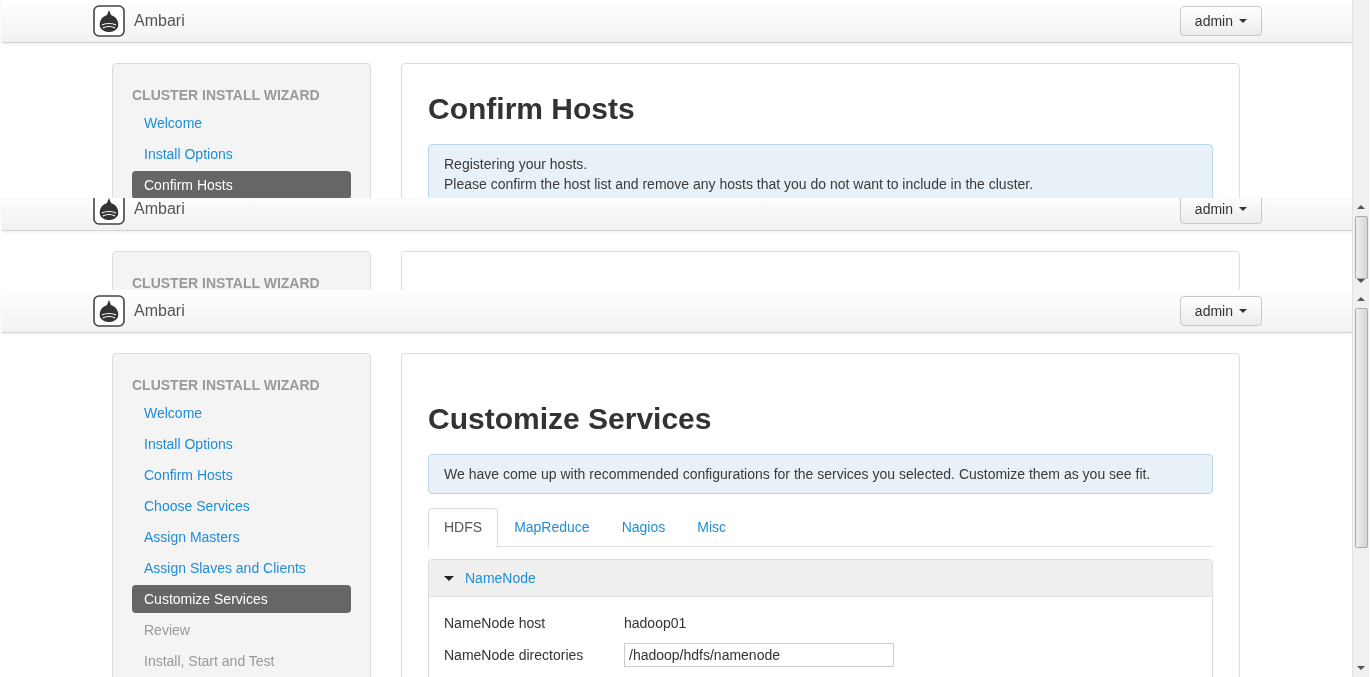 The width and height of the screenshot is (1370, 677). What do you see at coordinates (463, 528) in the screenshot?
I see `service-tab: HDFS` at bounding box center [463, 528].